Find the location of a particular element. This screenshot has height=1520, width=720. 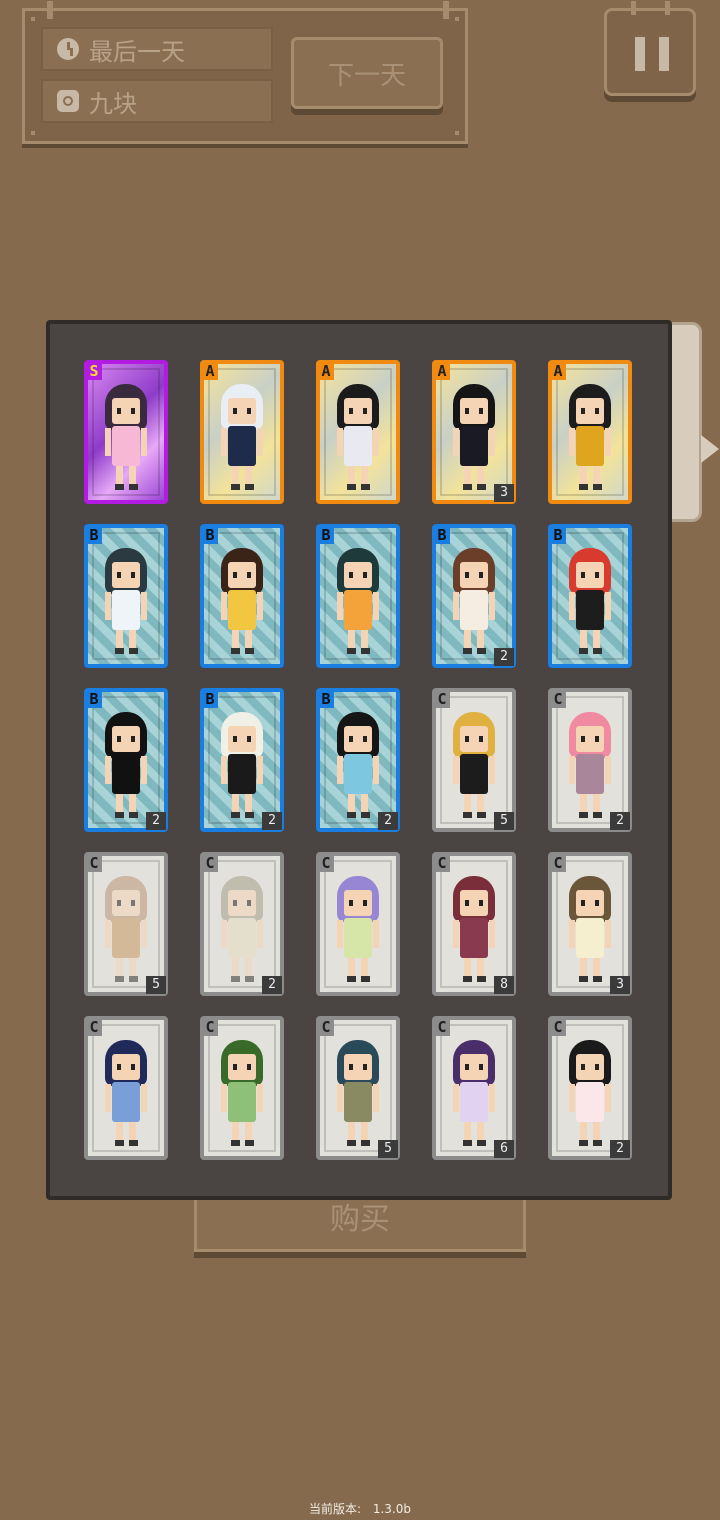

card-count-badge: 8 is located at coordinates (504, 985).